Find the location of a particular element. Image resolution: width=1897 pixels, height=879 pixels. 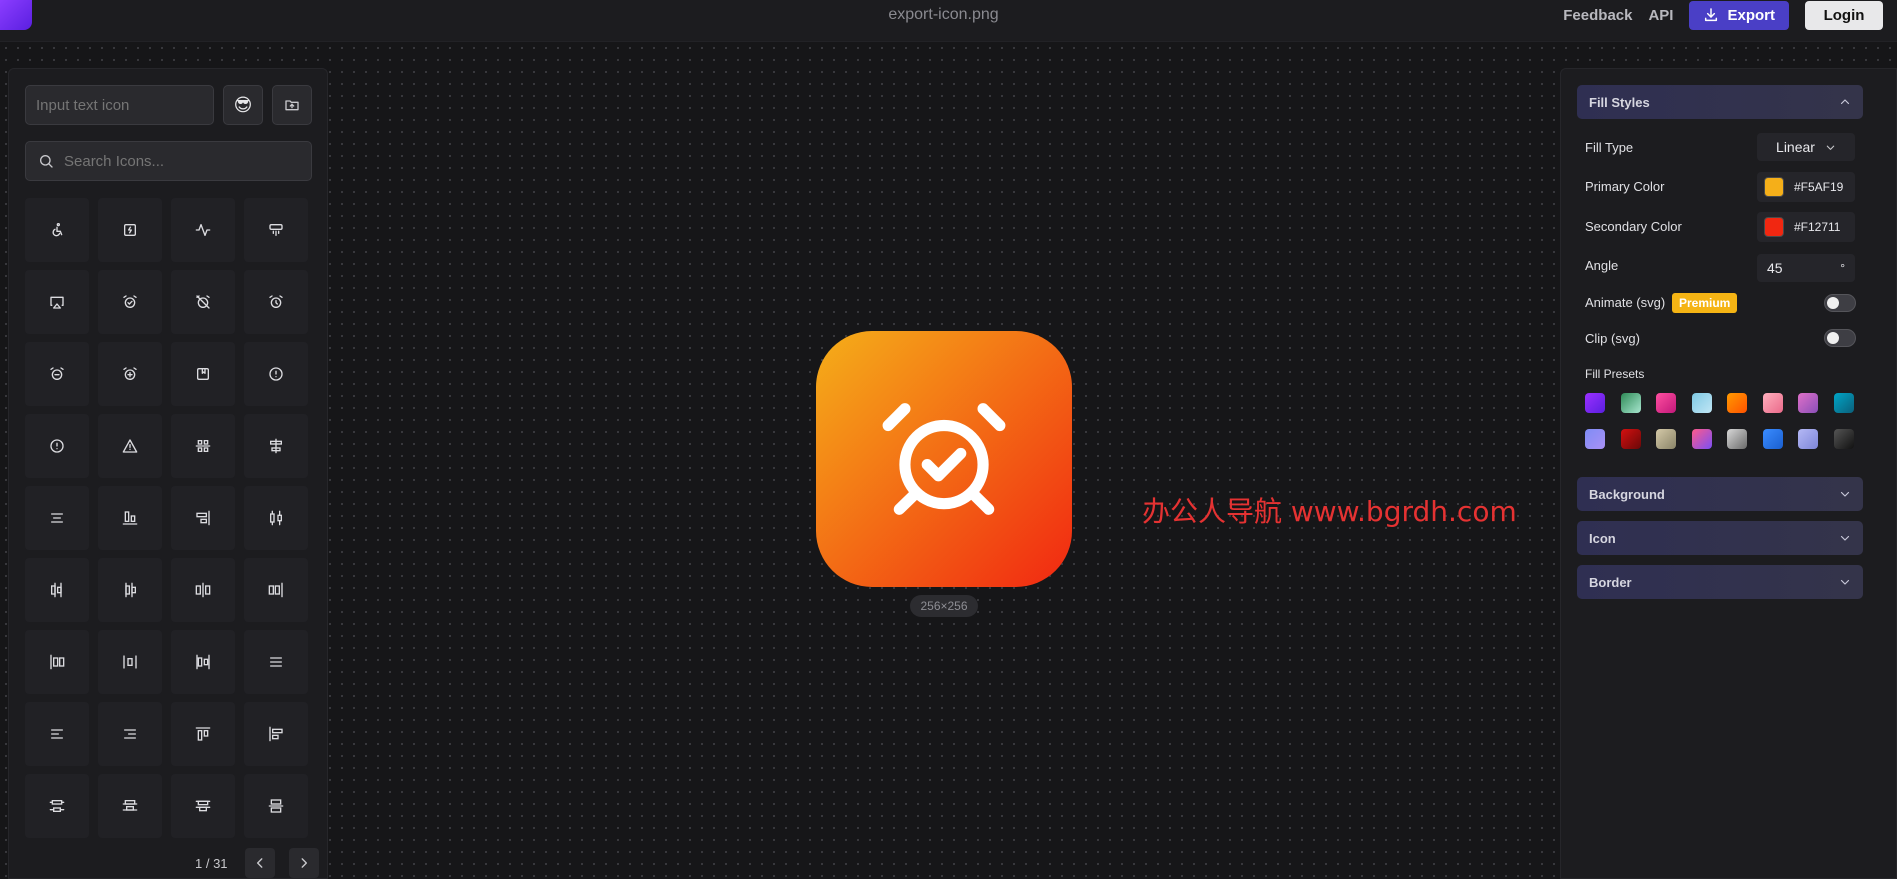

clip-toggle is located at coordinates (1840, 338).